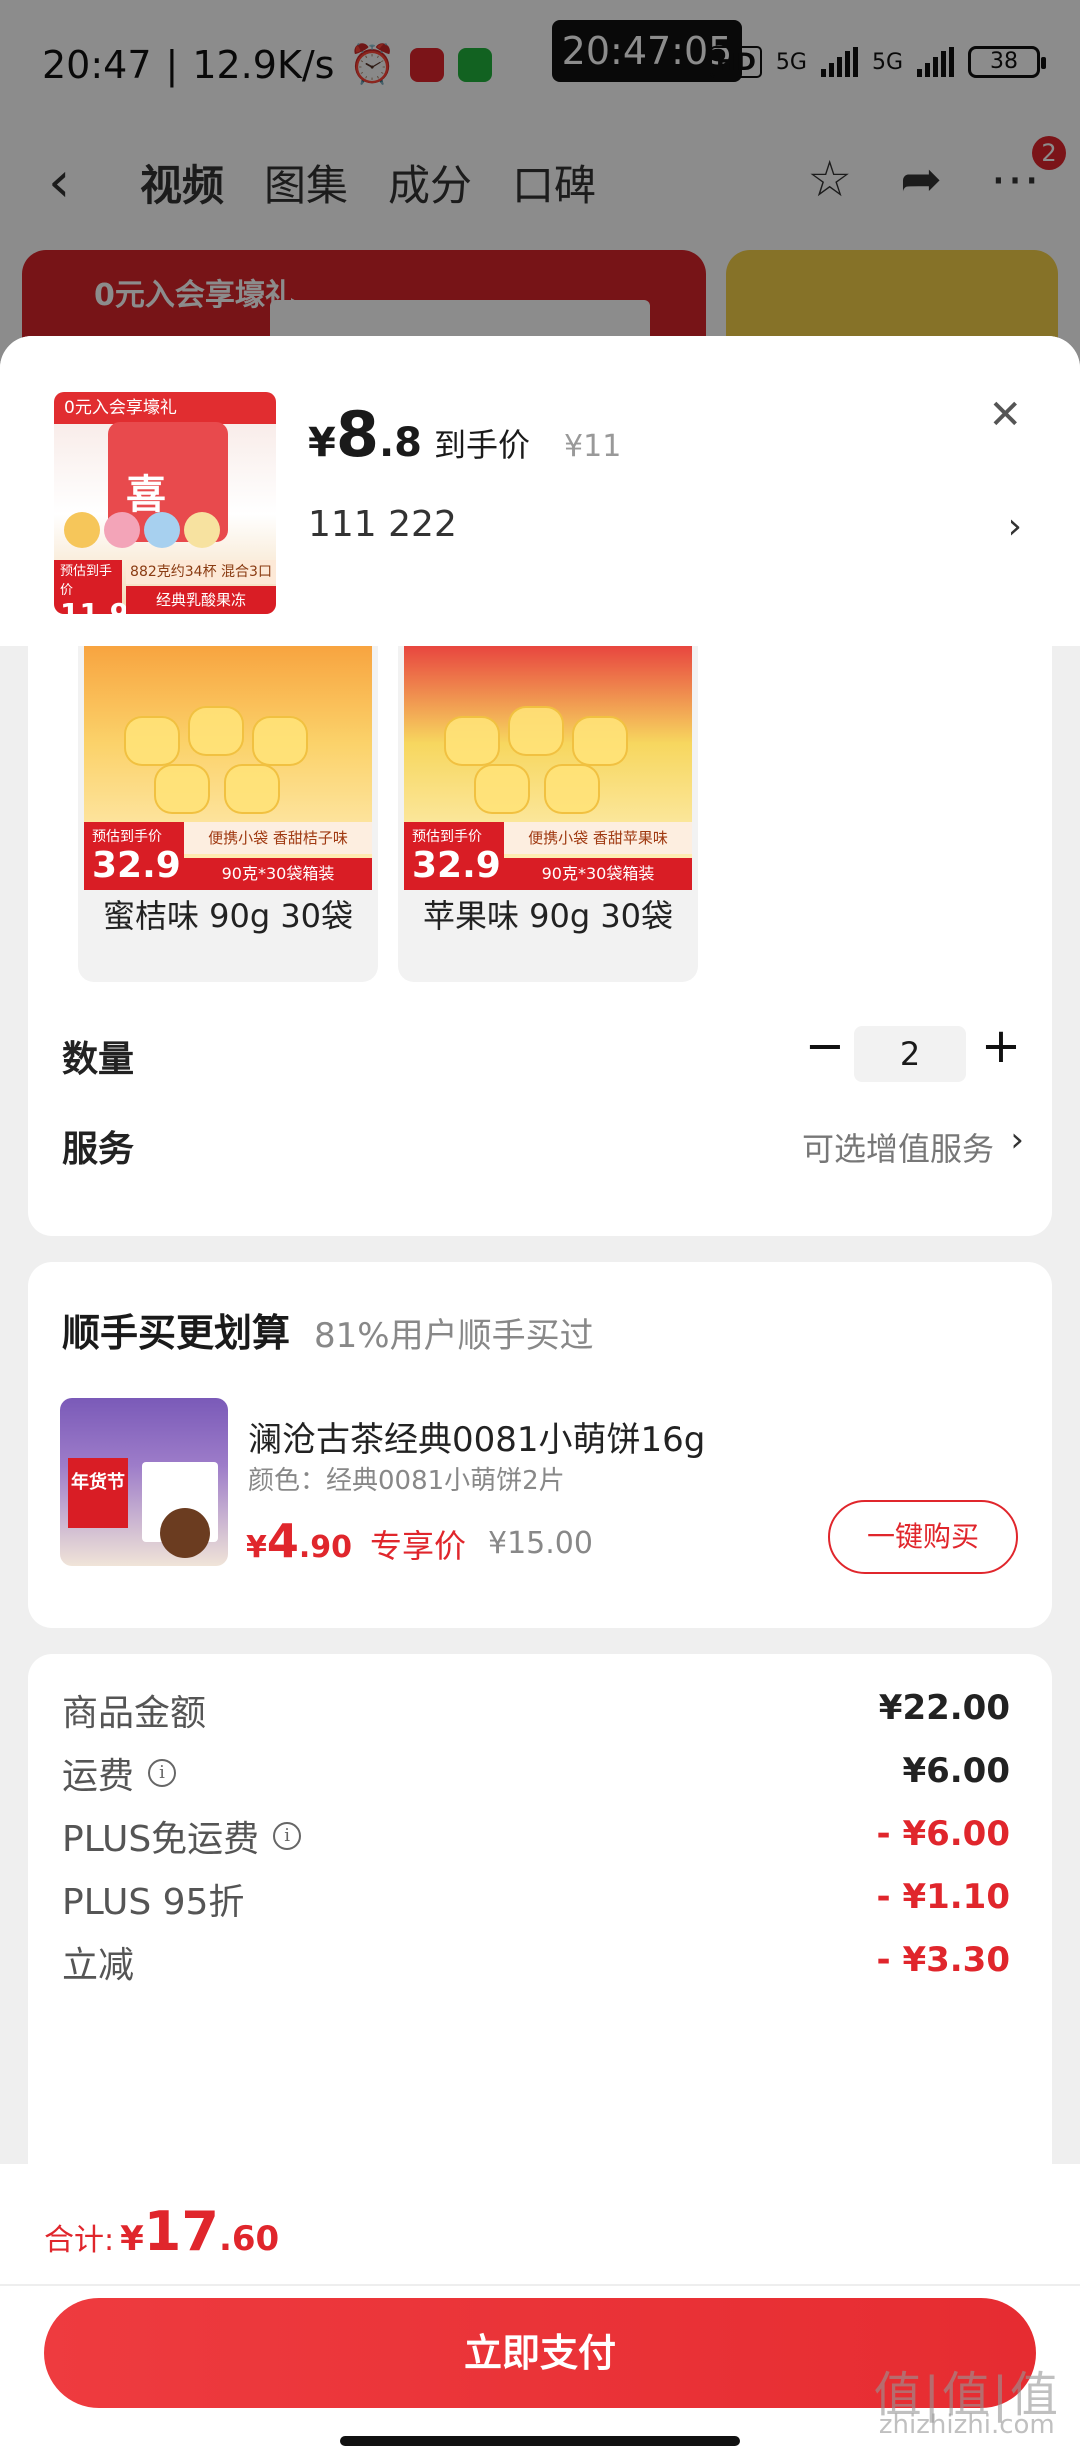  I want to click on breakdown-label: 商品金额, so click(134, 1710).